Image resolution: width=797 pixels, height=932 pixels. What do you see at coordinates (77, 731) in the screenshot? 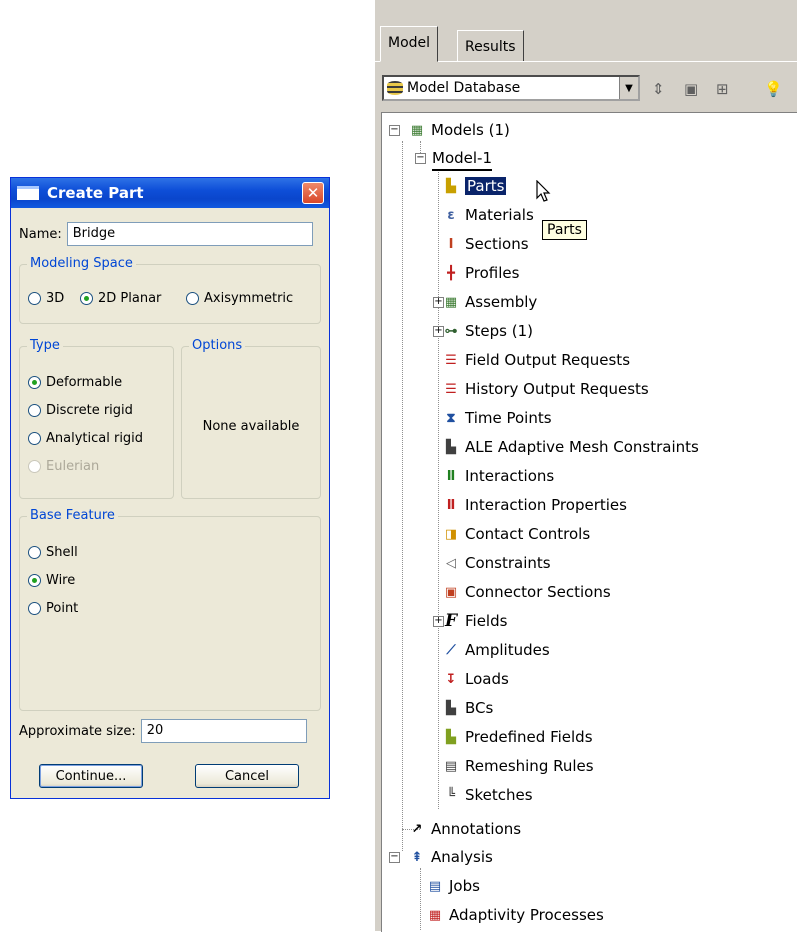
I see `approx-size-label: Approximate size:` at bounding box center [77, 731].